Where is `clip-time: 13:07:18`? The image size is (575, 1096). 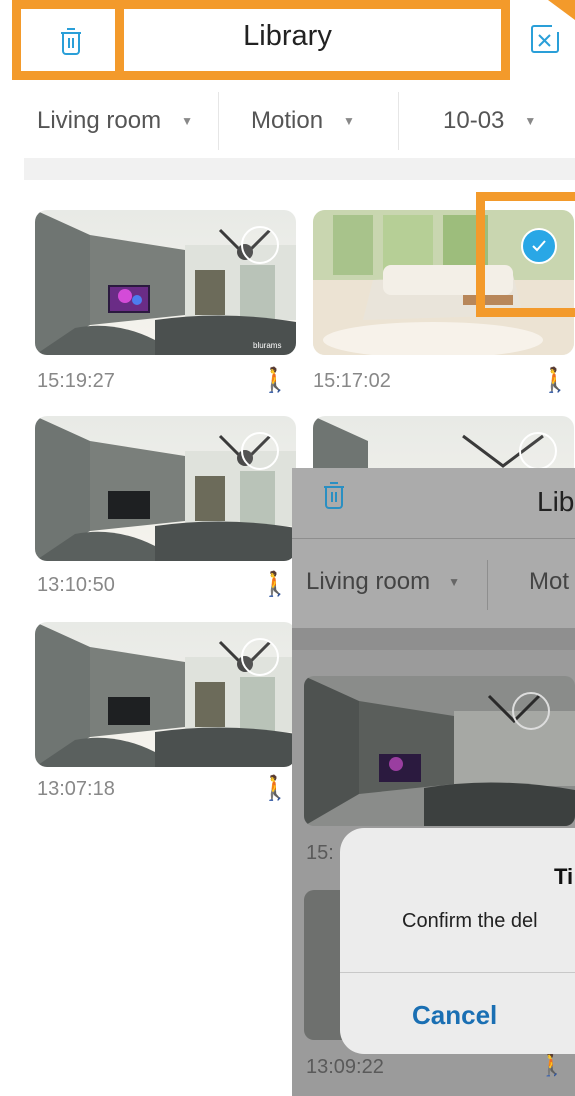
clip-time: 13:07:18 is located at coordinates (76, 789).